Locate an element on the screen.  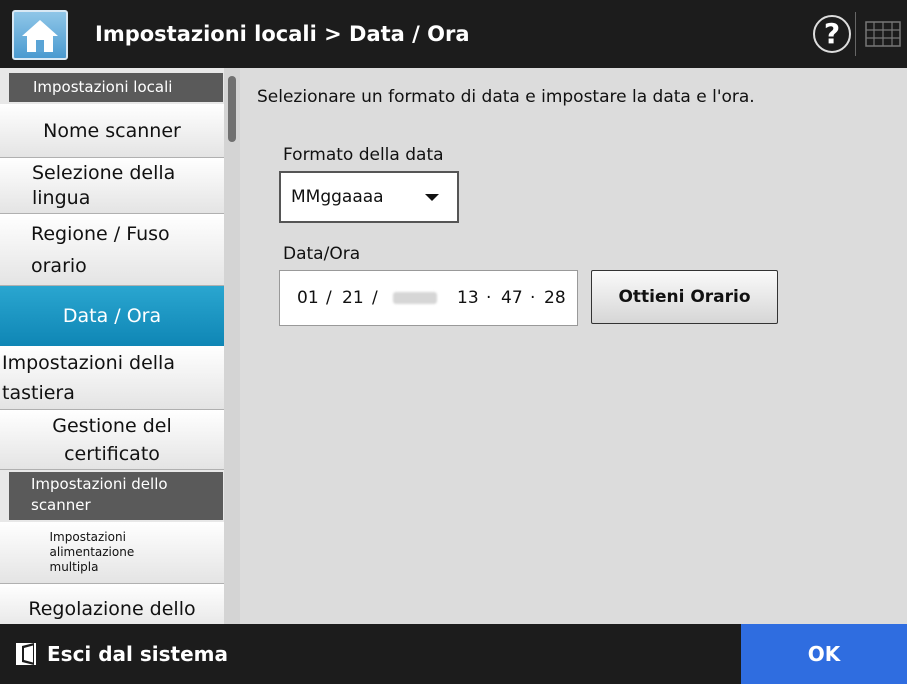
sidebar-item-region-timezone: Regione / Fuso orario is located at coordinates (112, 250).